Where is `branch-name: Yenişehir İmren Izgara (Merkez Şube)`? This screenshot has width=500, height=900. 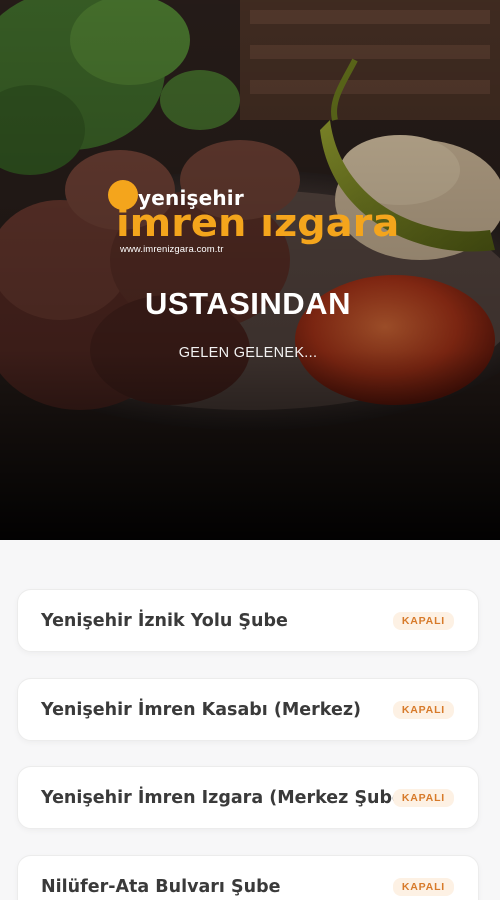
branch-name: Yenişehir İmren Izgara (Merkez Şube) is located at coordinates (226, 797).